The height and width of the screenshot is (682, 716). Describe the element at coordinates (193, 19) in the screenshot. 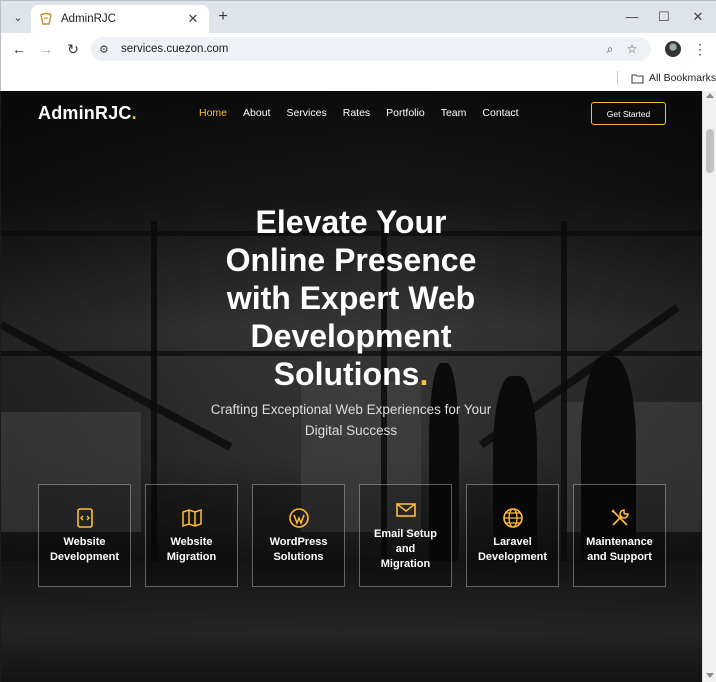

I see `close-tab-icon: ✕` at that location.